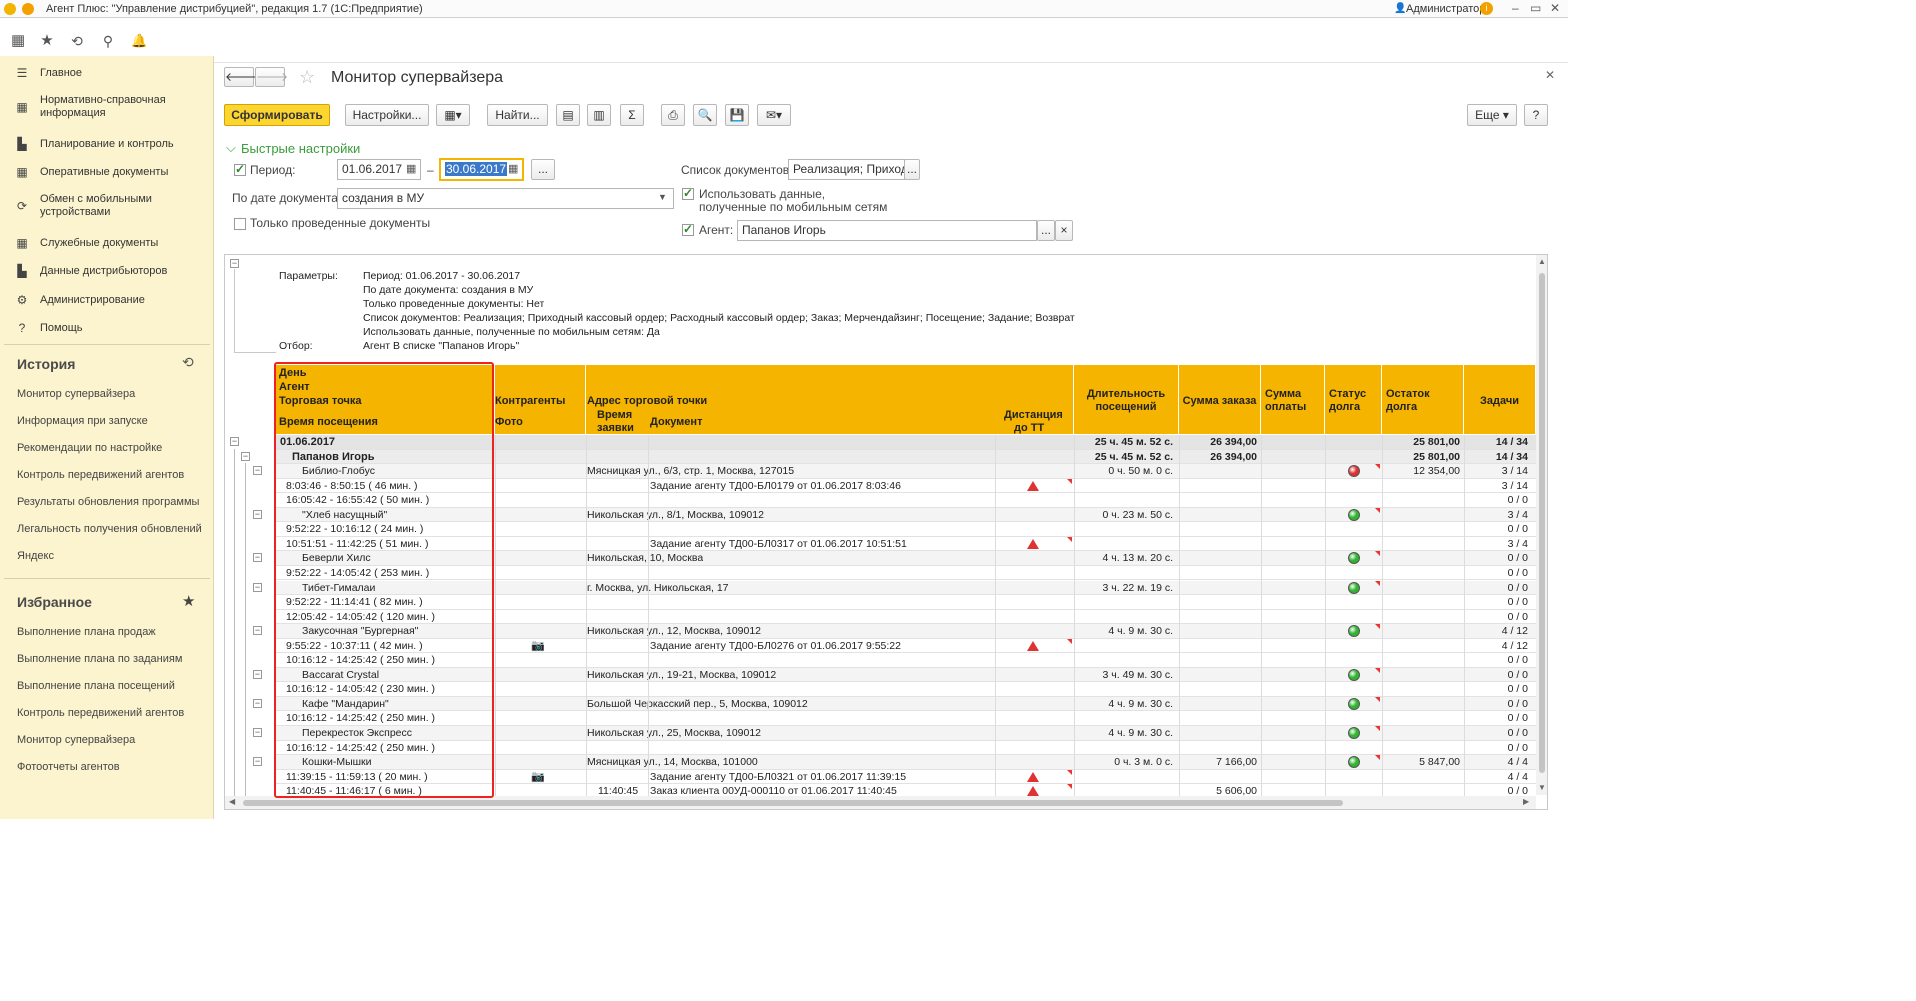 The width and height of the screenshot is (1916, 1001). What do you see at coordinates (107, 79) in the screenshot?
I see `sidebar-item-main: ☰ Главное` at bounding box center [107, 79].